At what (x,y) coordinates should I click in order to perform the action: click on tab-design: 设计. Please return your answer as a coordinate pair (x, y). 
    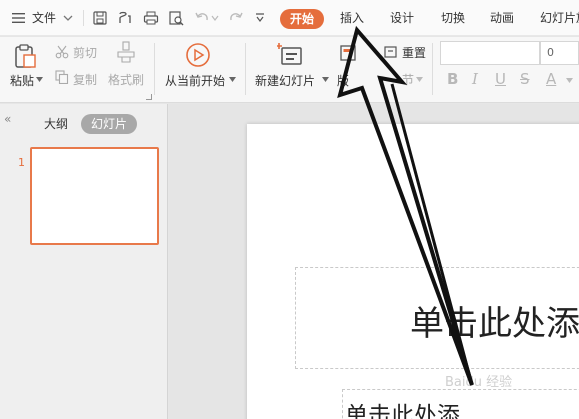
    Looking at the image, I should click on (402, 18).